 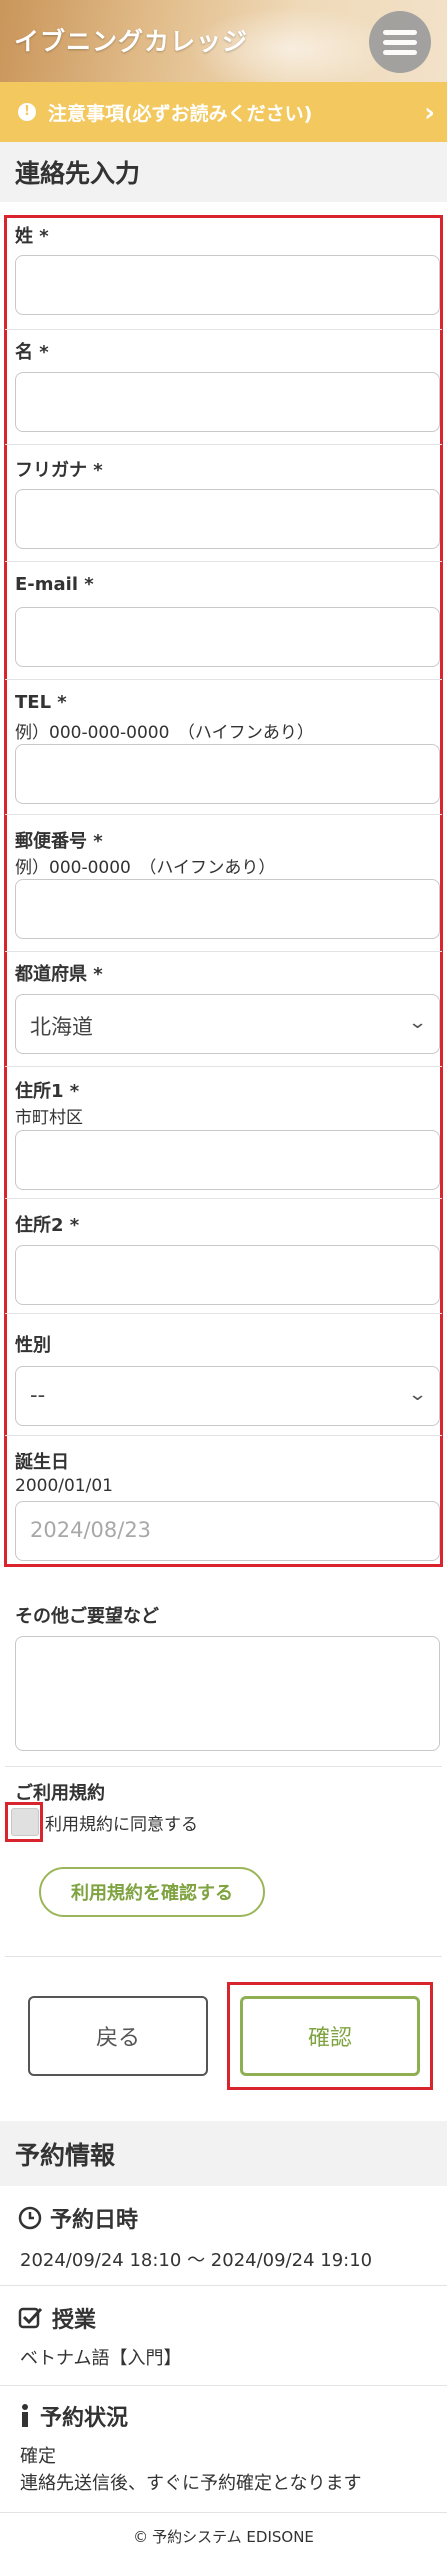 I want to click on info-icon: !, so click(x=27, y=112).